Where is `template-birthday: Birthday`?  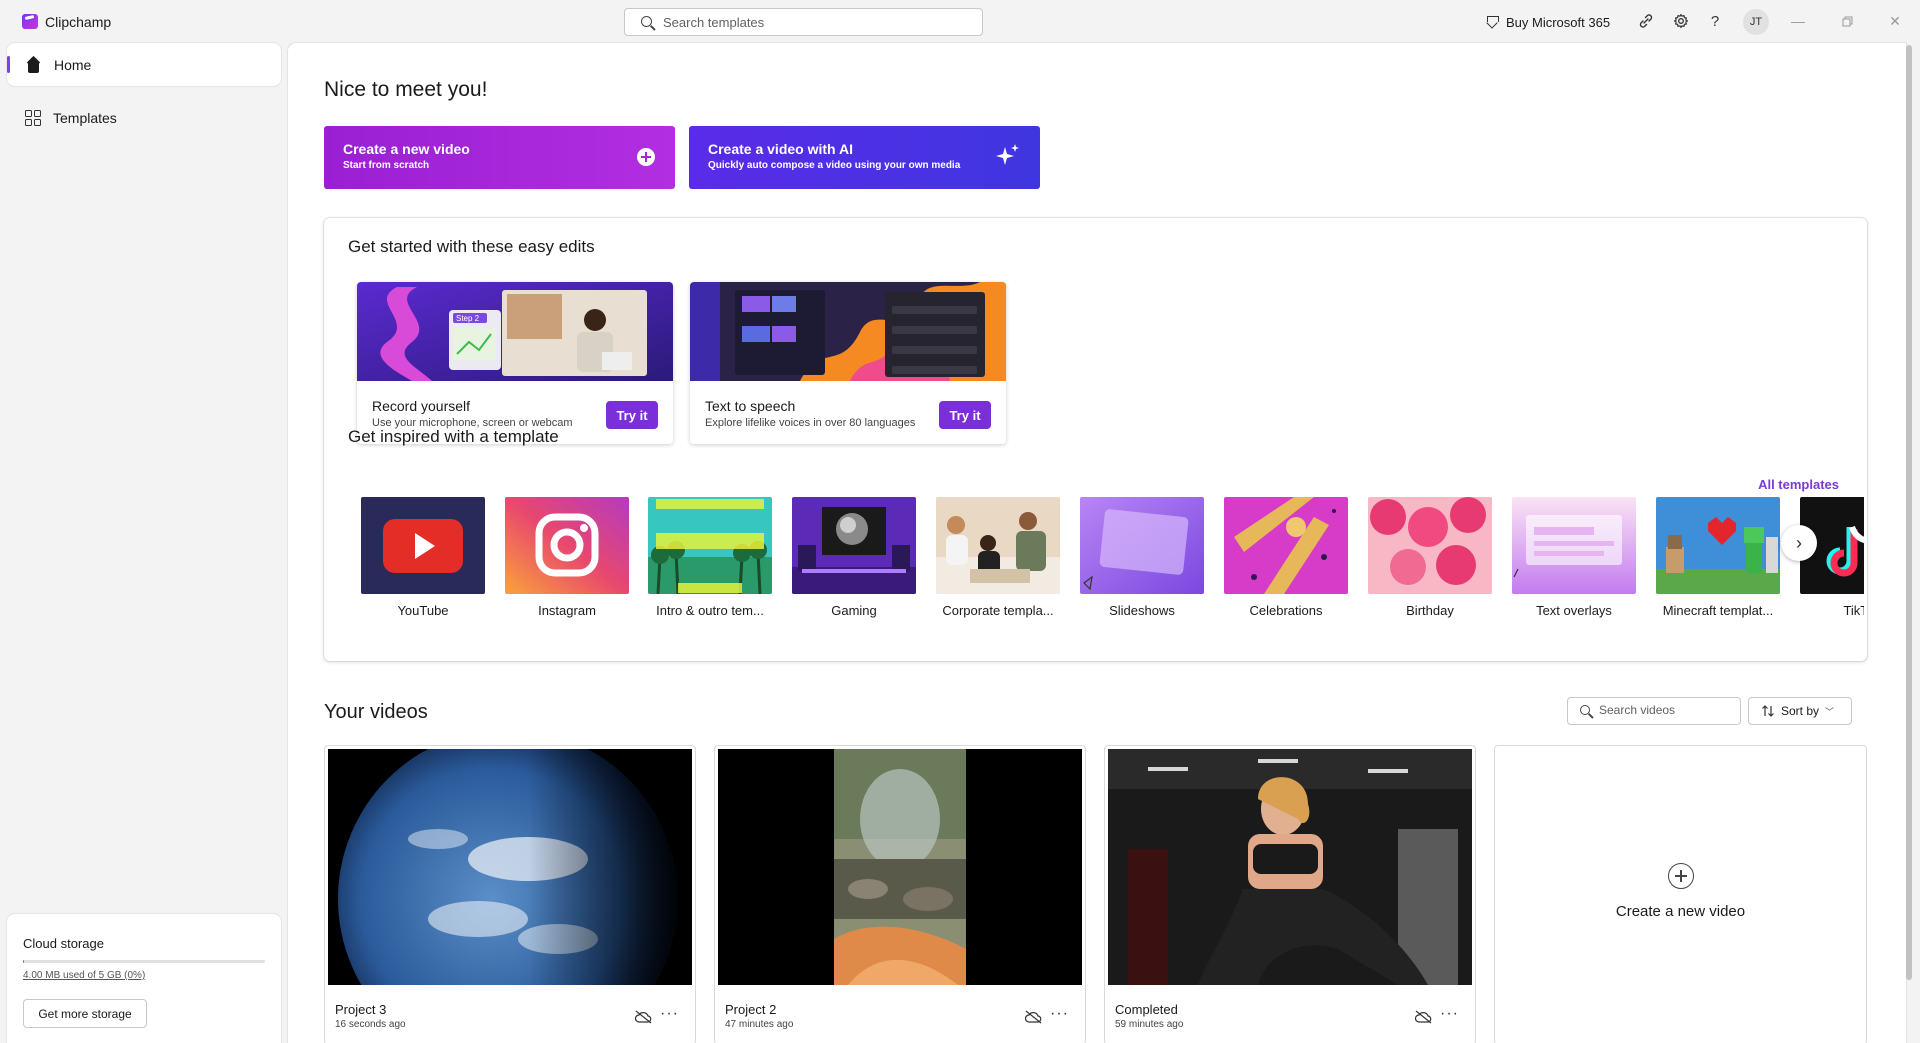 template-birthday: Birthday is located at coordinates (1430, 557).